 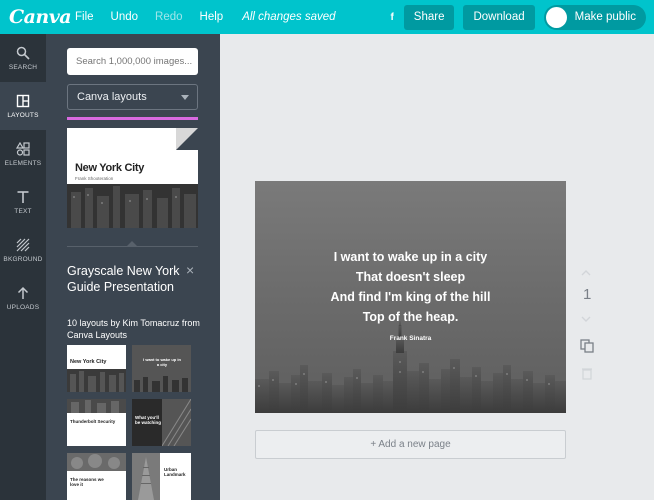 What do you see at coordinates (175, 472) in the screenshot?
I see `layout-thumb-5-label: Urban Landmark` at bounding box center [175, 472].